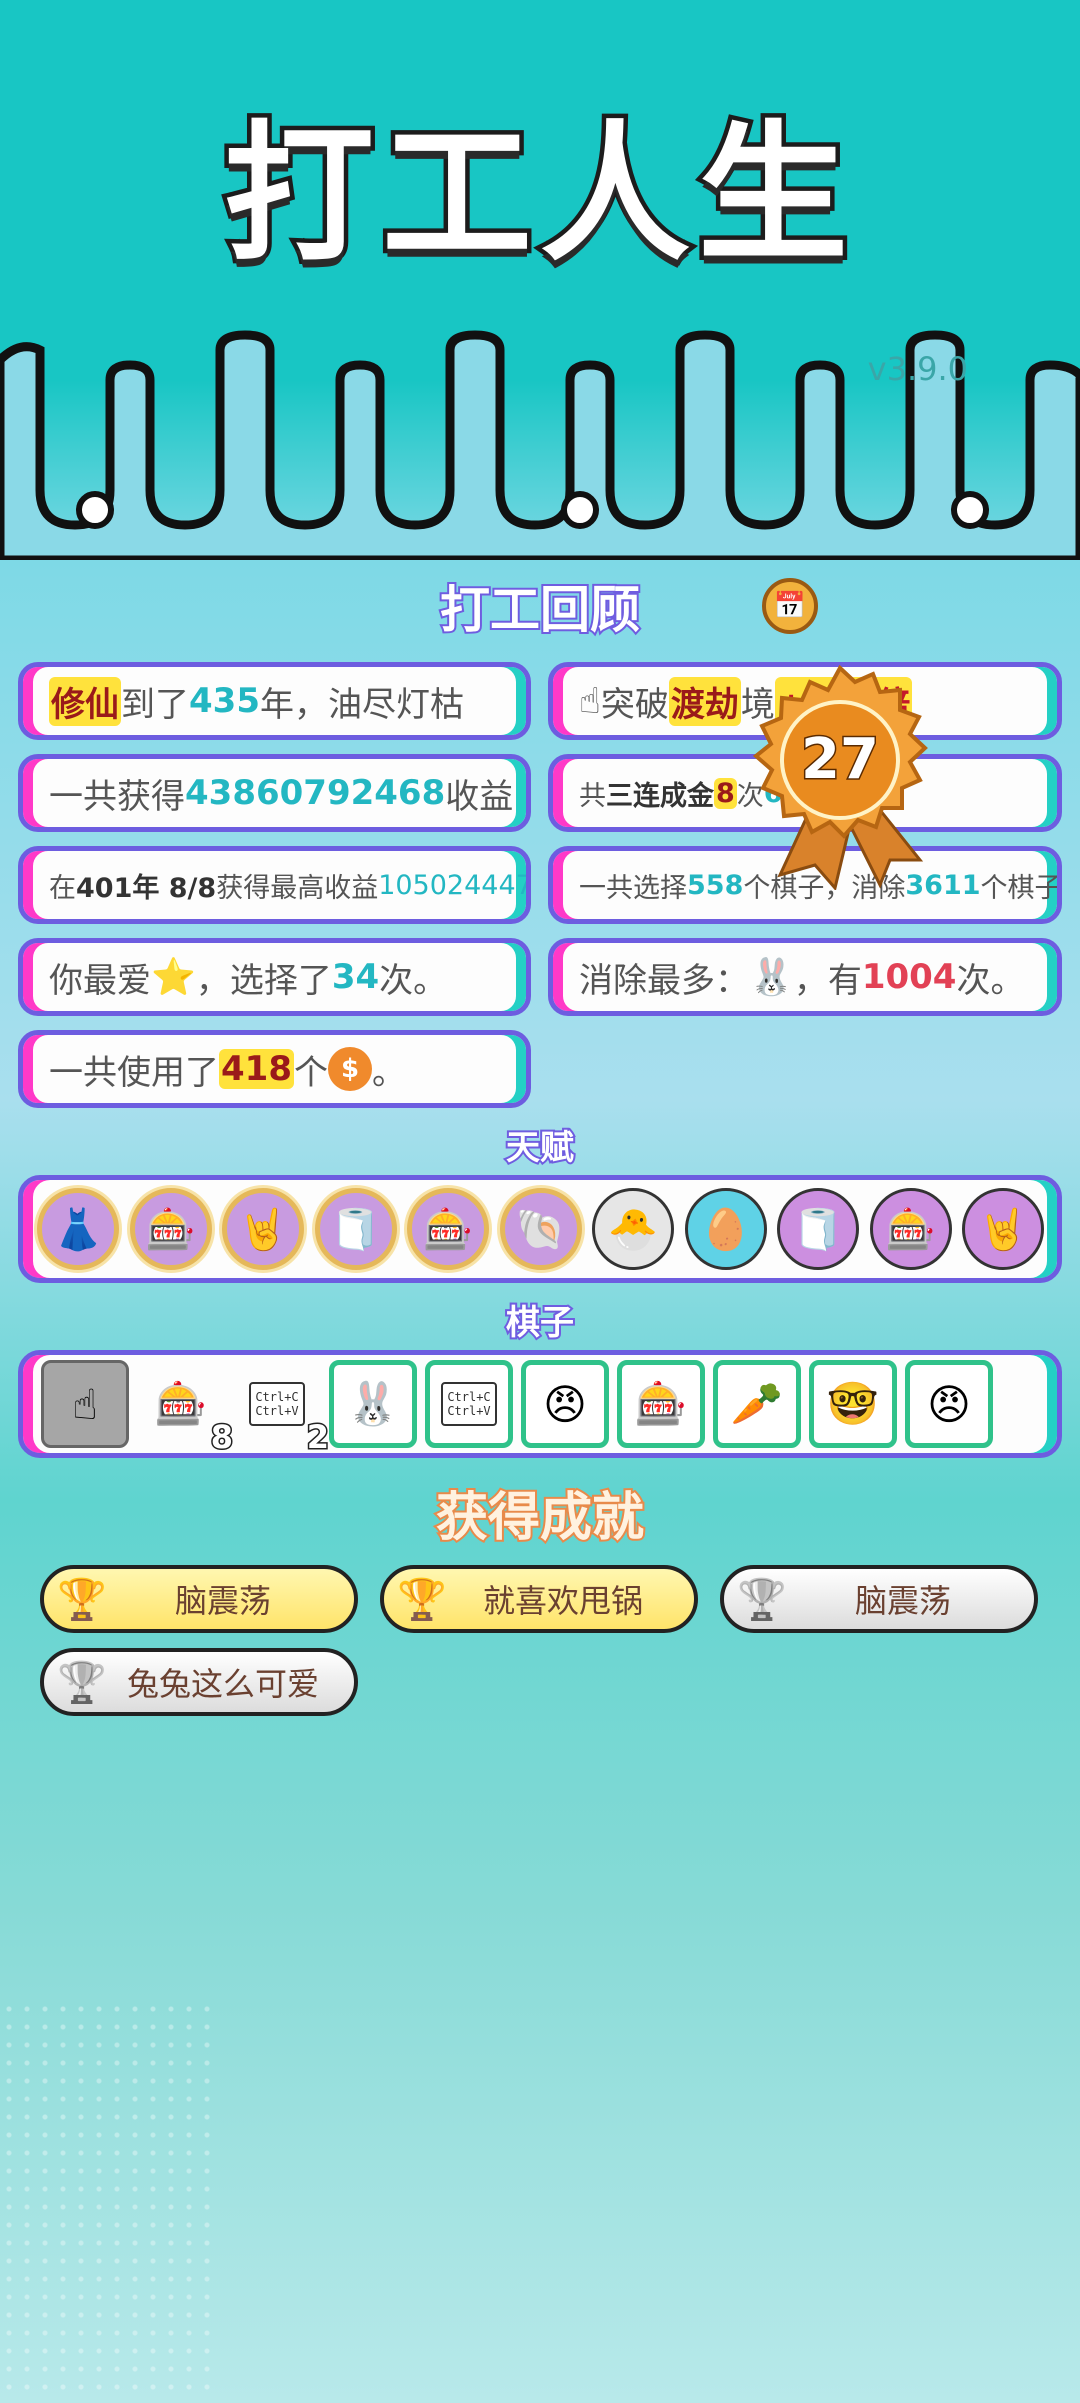 Image resolution: width=1080 pixels, height=2403 pixels. What do you see at coordinates (315, 793) in the screenshot?
I see `review-text: 43860792468` at bounding box center [315, 793].